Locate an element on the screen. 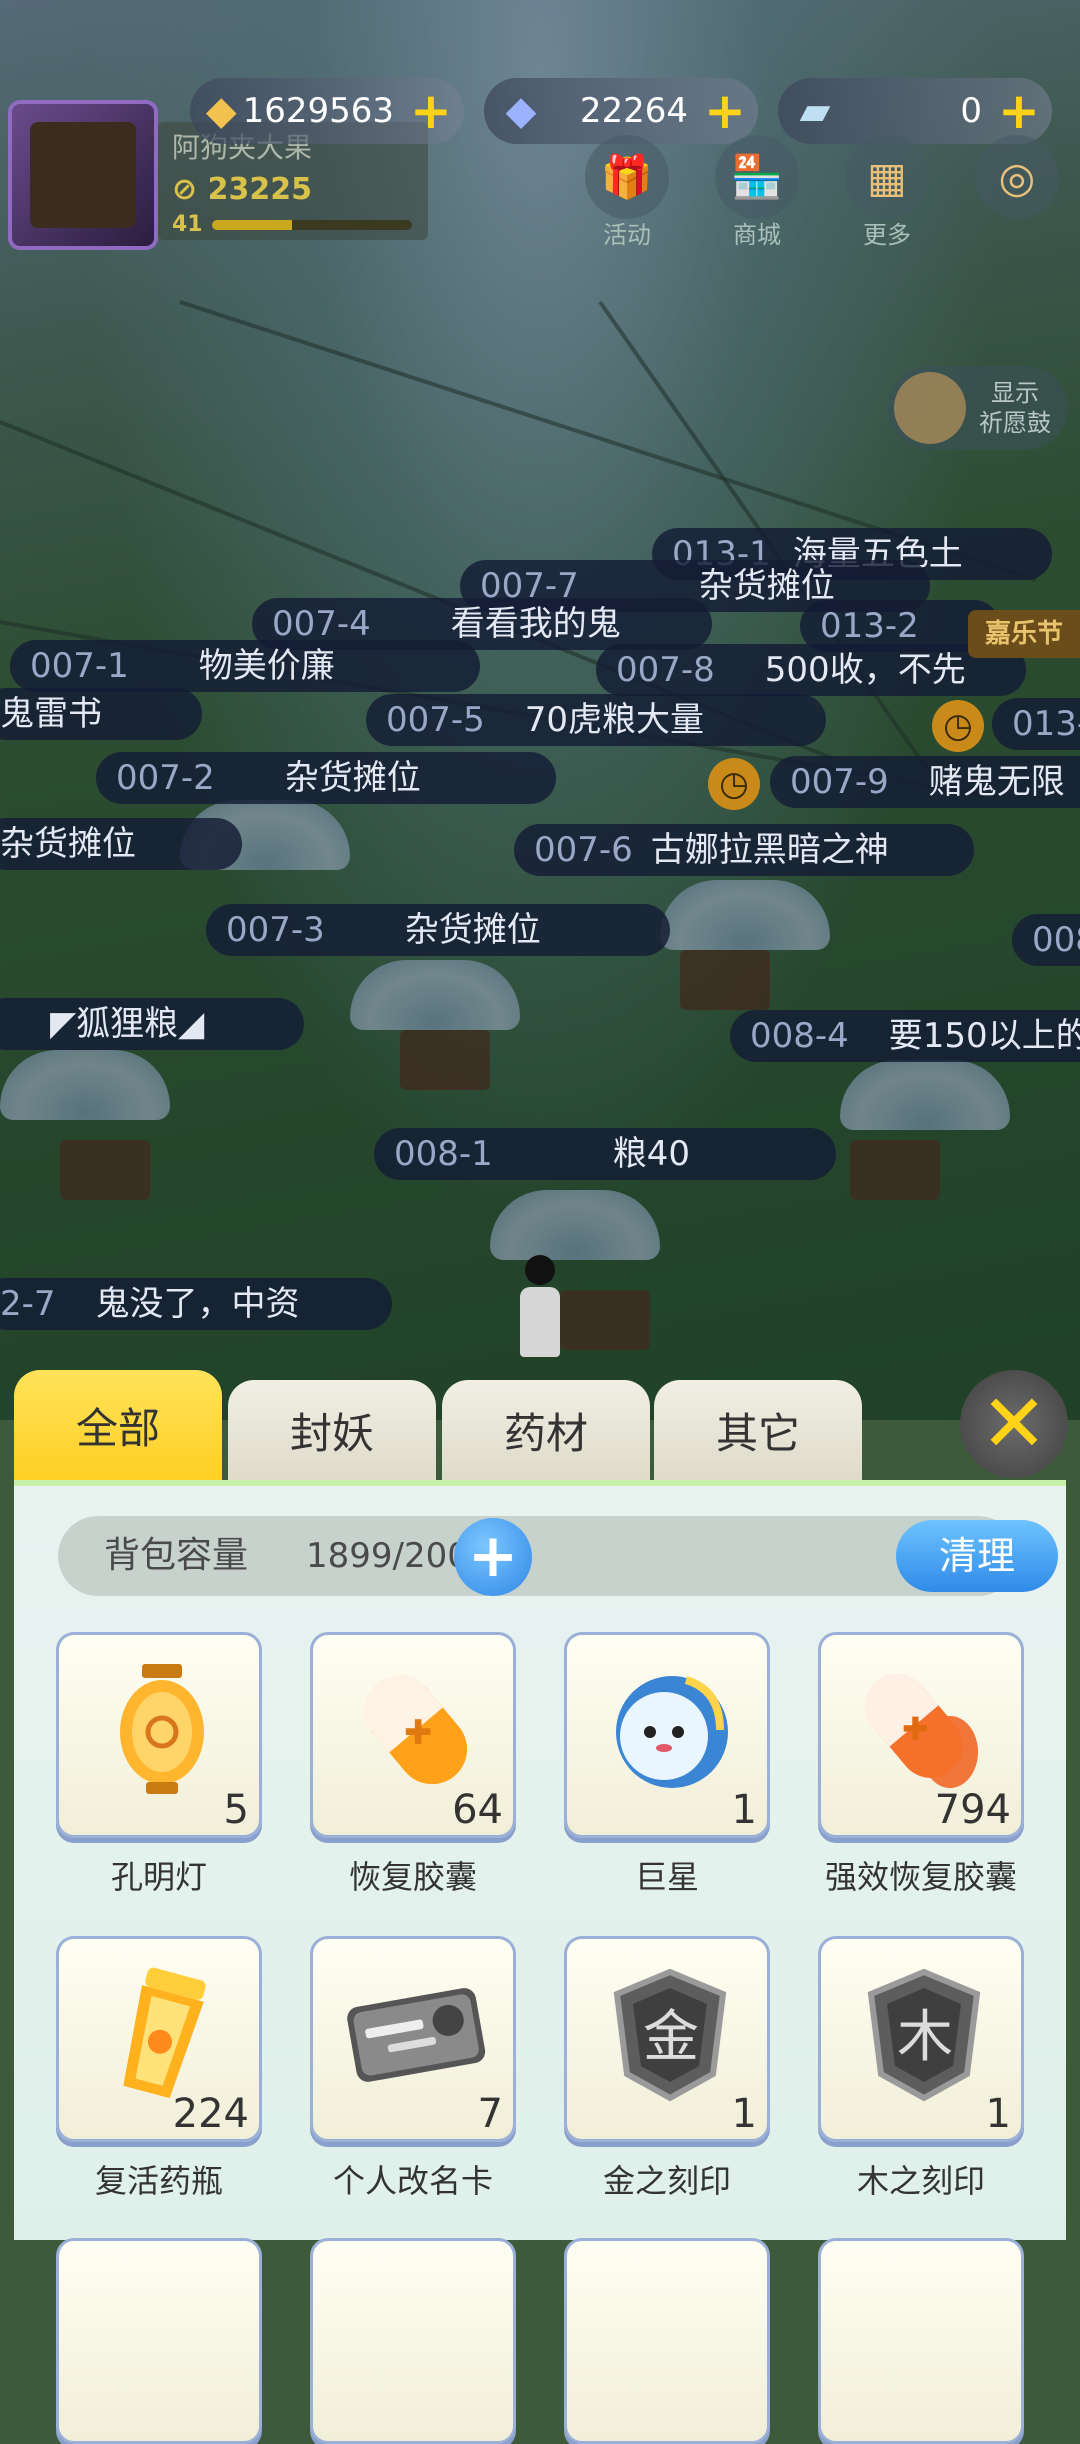  stall-code: 007-8 is located at coordinates (665, 670).